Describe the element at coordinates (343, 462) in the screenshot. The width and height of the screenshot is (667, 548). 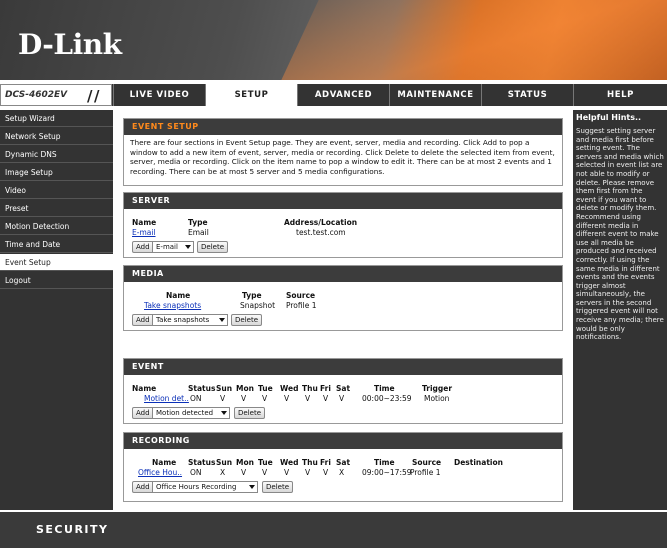
I see `recording-col-sat: Sat` at that location.